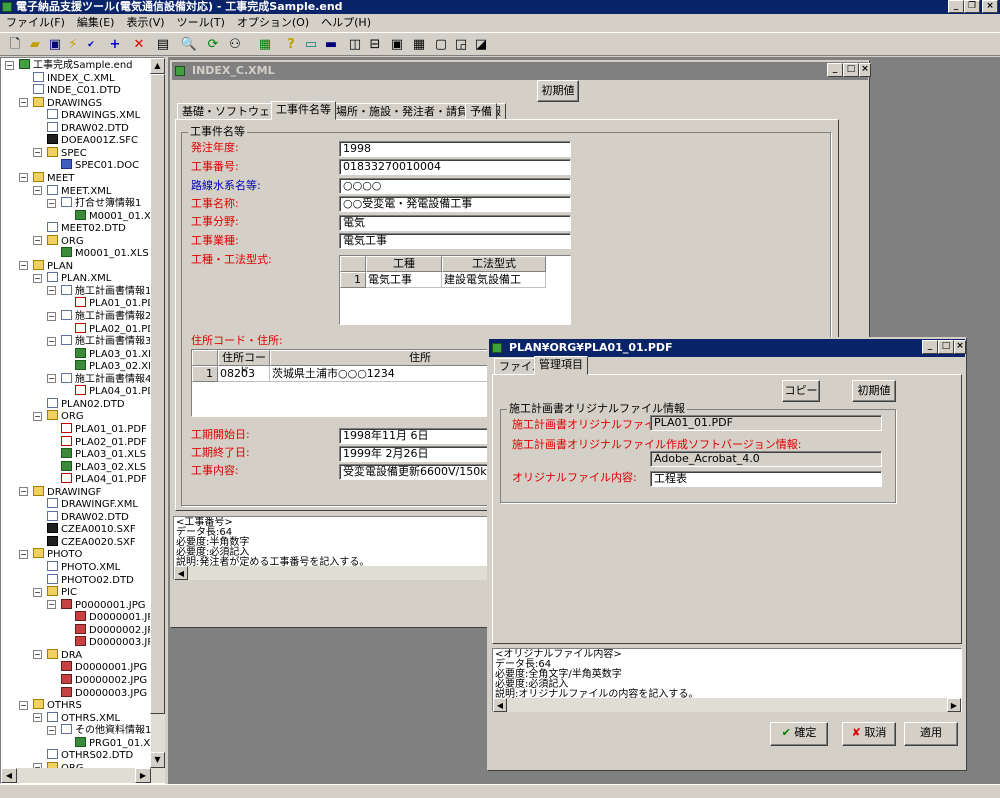  I want to click on tree-item: 施工計画書情報2, so click(106, 316).